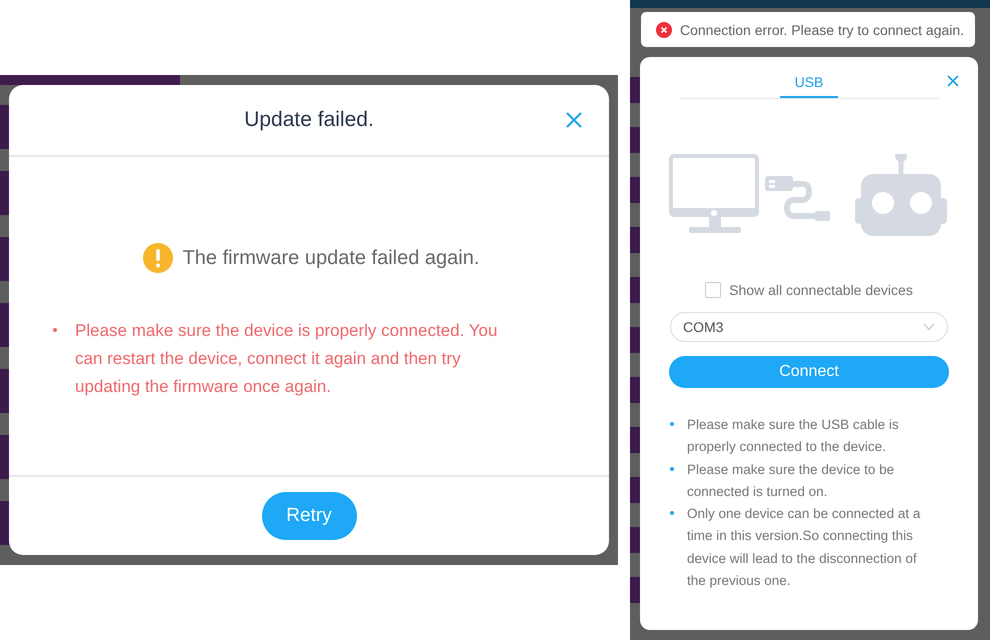 The image size is (990, 640). Describe the element at coordinates (929, 327) in the screenshot. I see `chevron-down-icon` at that location.